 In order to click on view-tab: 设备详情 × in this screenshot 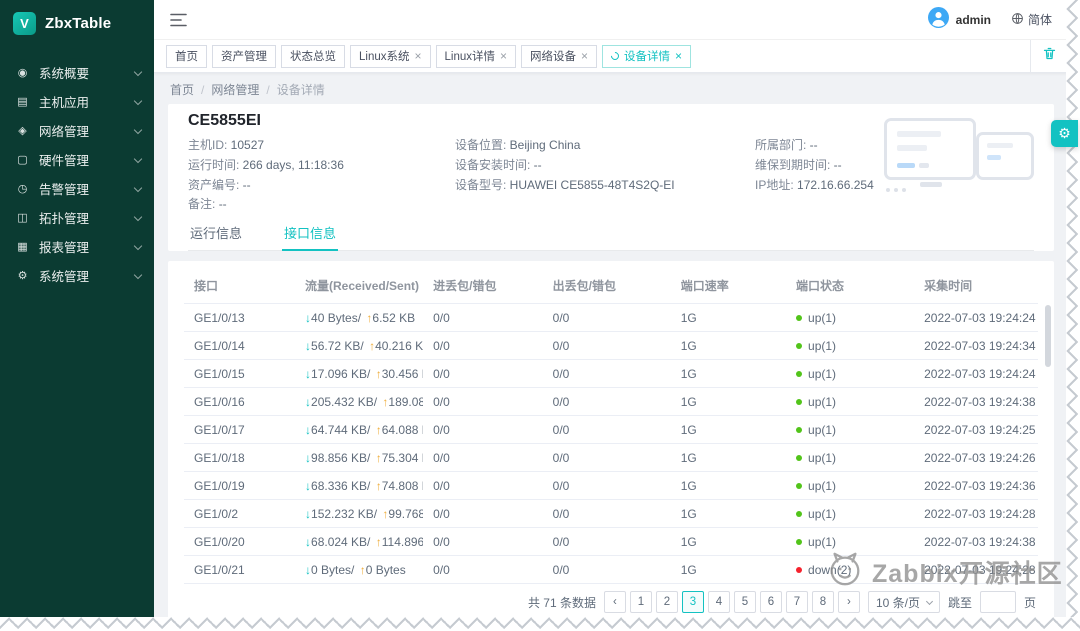, I will do `click(647, 56)`.